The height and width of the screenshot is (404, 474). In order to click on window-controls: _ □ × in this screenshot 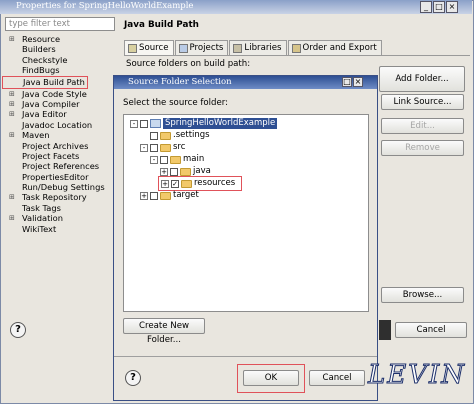, I will do `click(439, 7)`.